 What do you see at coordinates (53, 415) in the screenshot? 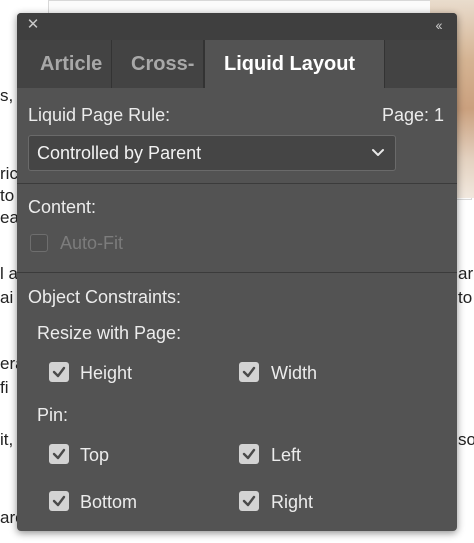
I see `pin-label: Pin:` at bounding box center [53, 415].